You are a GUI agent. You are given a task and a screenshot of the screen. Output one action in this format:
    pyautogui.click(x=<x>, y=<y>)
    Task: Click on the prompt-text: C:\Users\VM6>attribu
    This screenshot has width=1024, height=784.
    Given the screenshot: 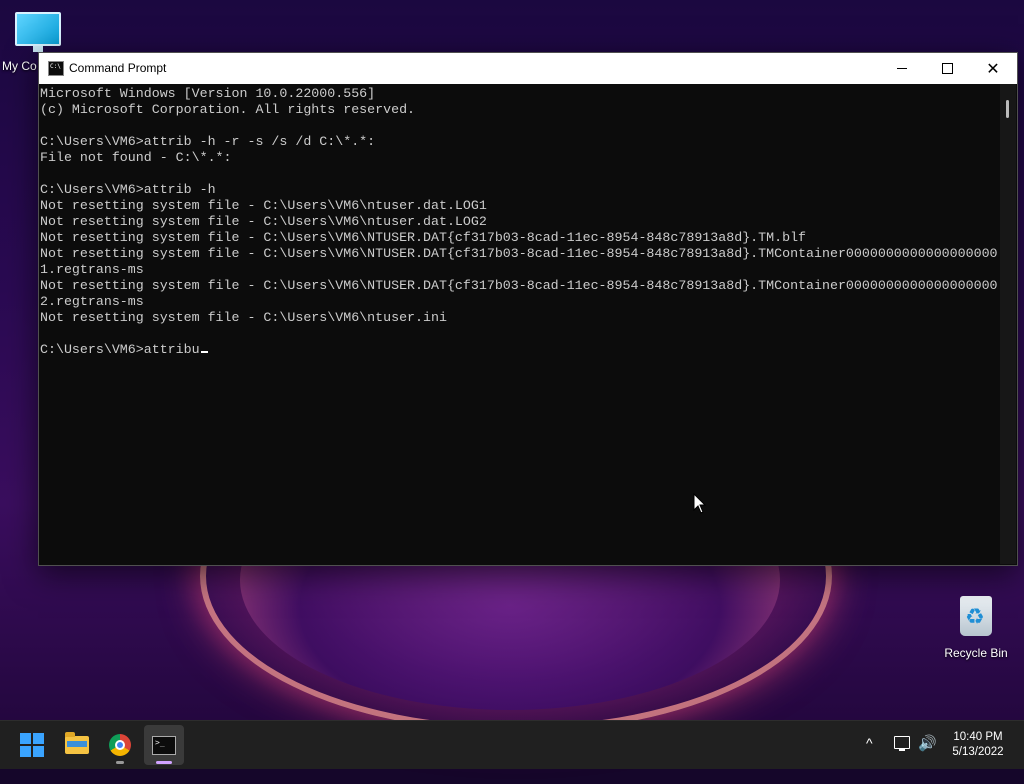 What is the action you would take?
    pyautogui.click(x=120, y=349)
    